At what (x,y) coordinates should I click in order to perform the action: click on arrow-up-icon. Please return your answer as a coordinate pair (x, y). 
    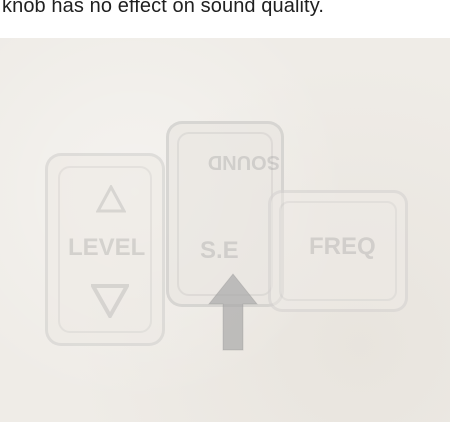
    Looking at the image, I should click on (233, 312).